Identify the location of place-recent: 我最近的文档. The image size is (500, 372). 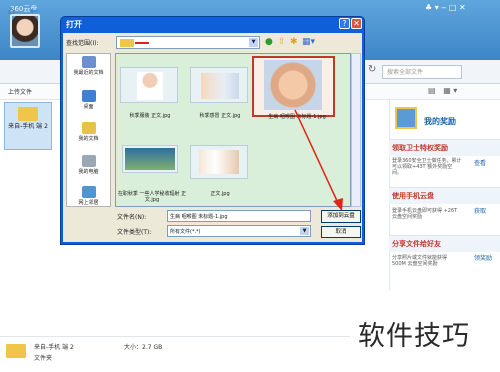
(88, 66).